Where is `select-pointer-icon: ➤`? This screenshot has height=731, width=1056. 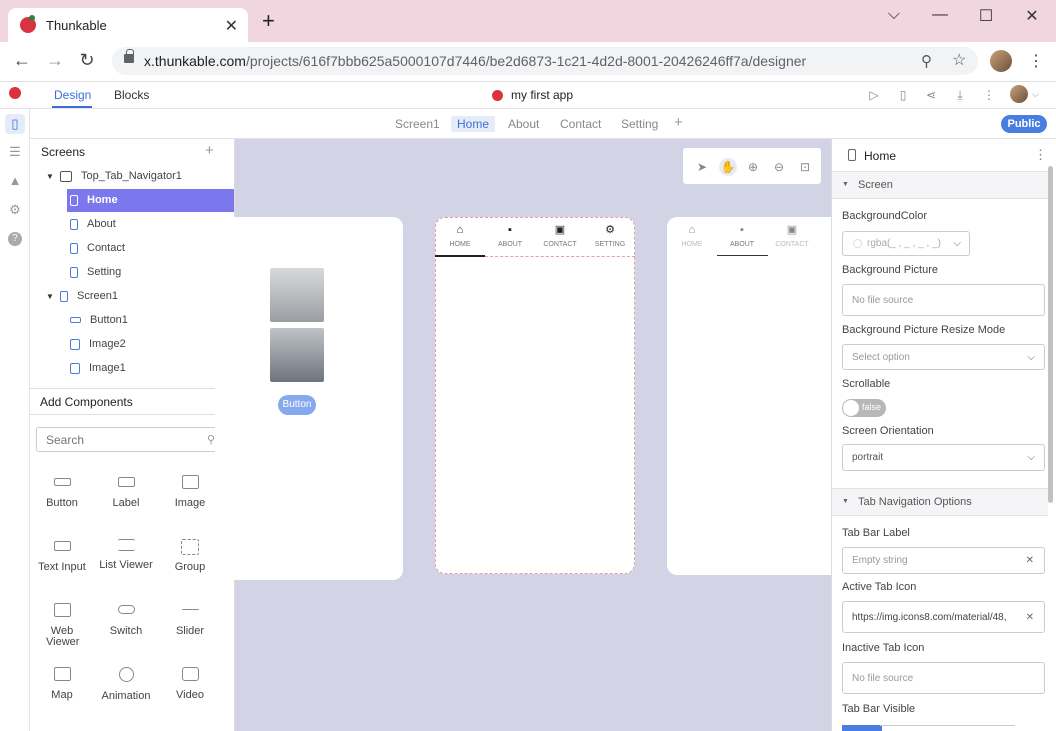
select-pointer-icon: ➤ is located at coordinates (702, 167).